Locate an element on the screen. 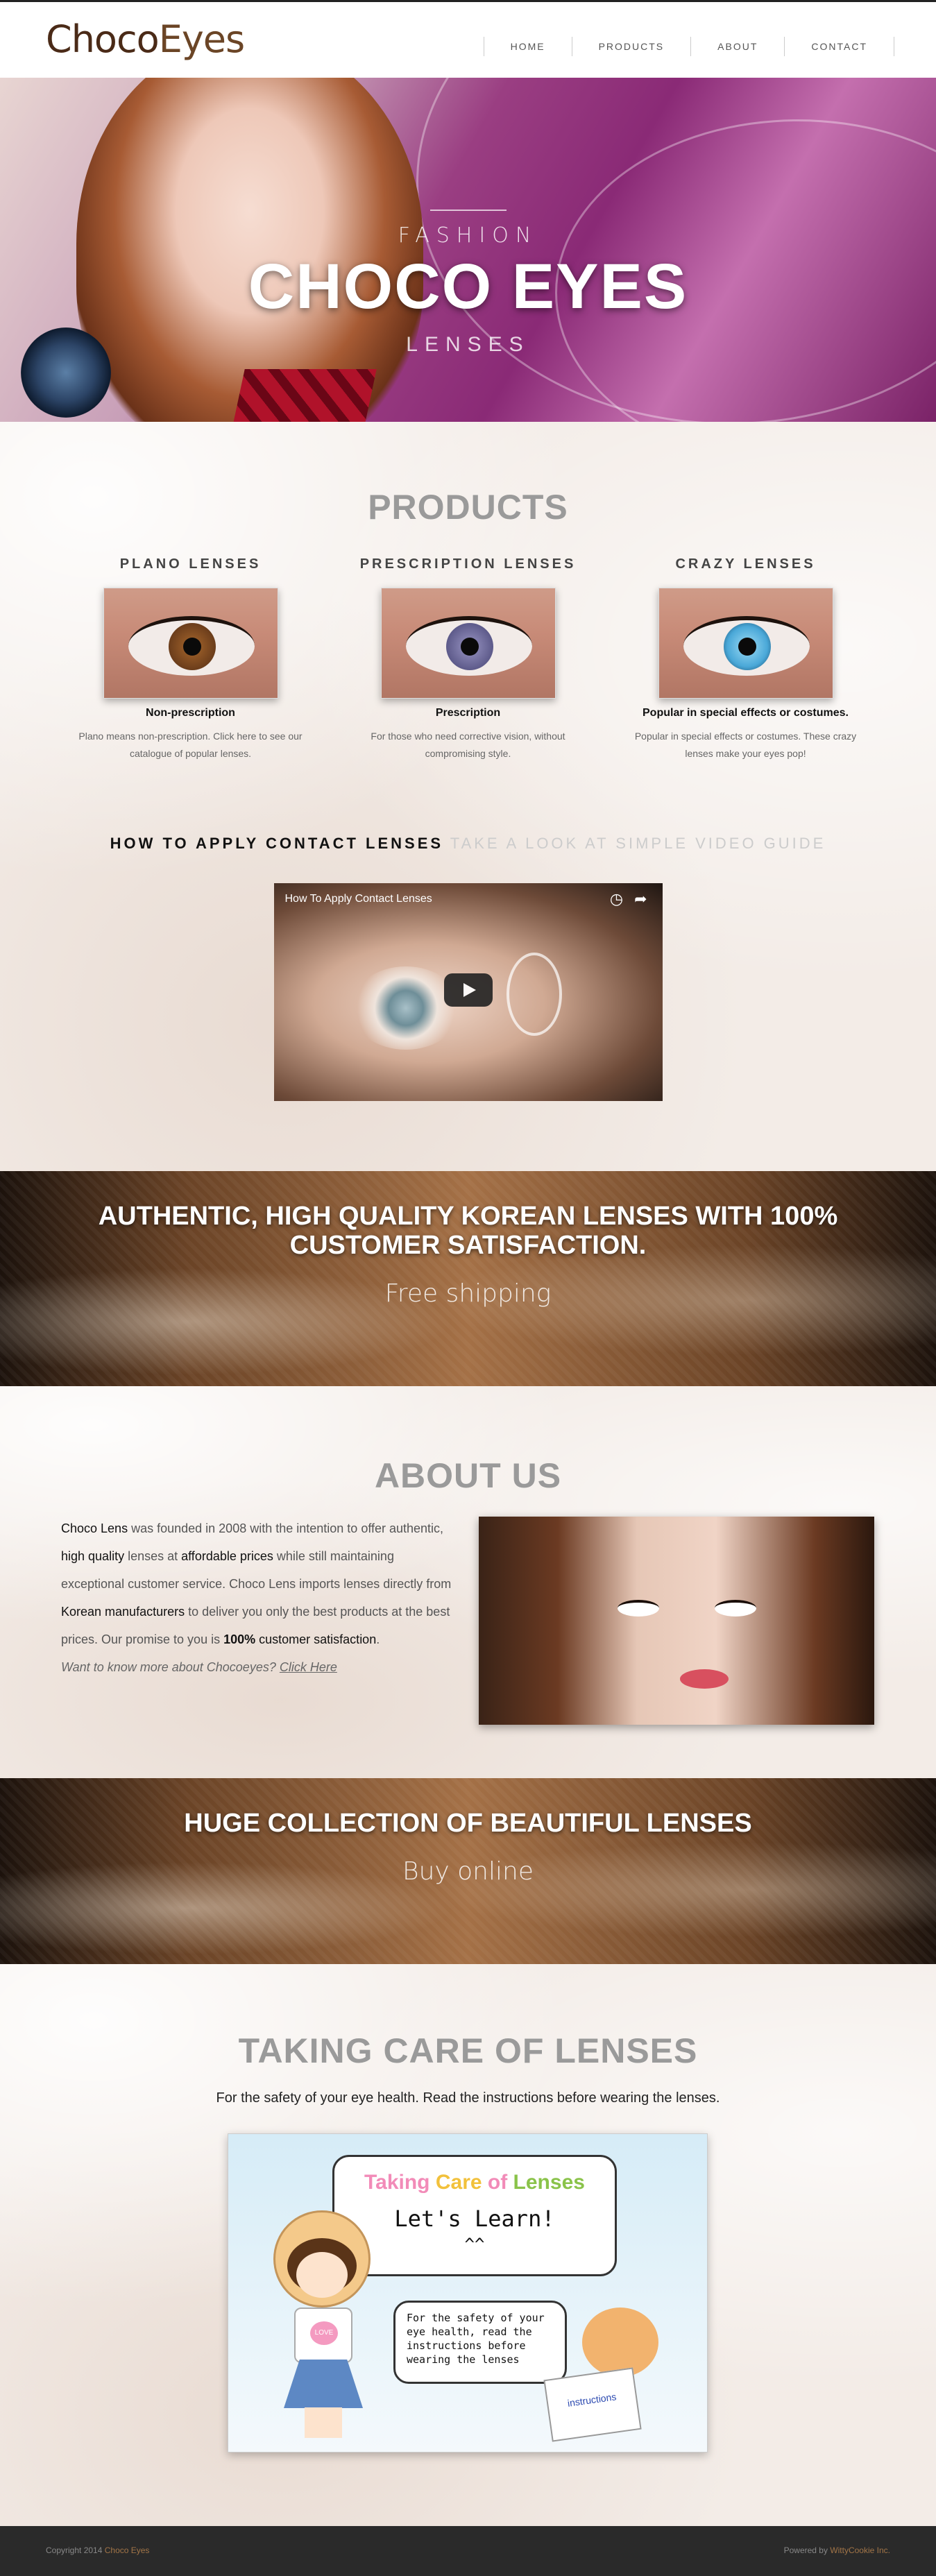 The image size is (936, 2576). powered-by-link: WittyCookie Inc. is located at coordinates (860, 2550).